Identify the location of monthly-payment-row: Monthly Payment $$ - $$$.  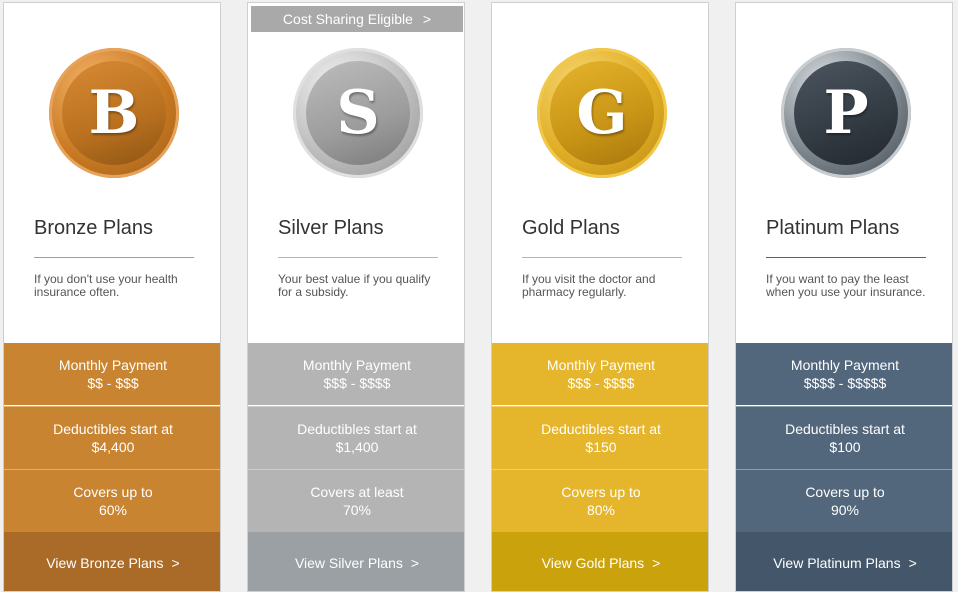
(112, 374).